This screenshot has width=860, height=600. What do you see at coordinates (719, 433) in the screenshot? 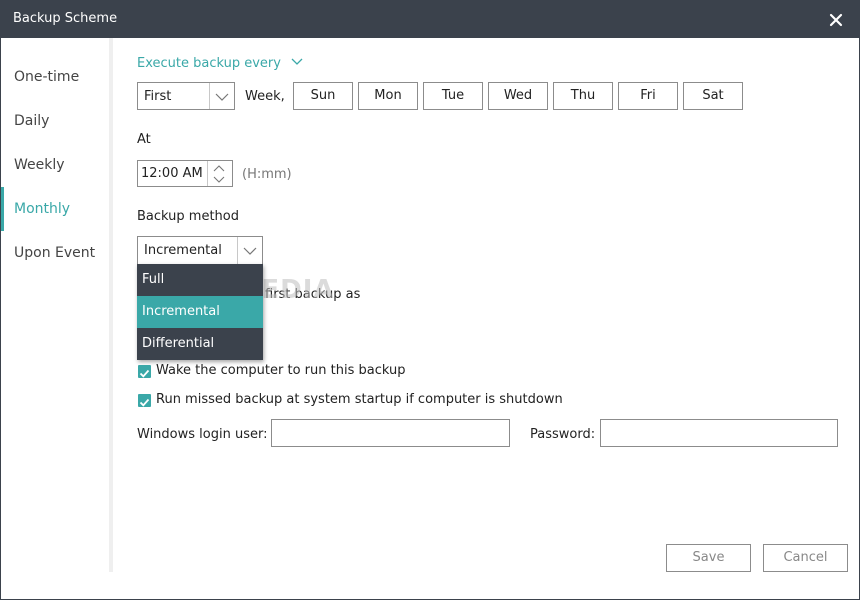
I see `password-input` at bounding box center [719, 433].